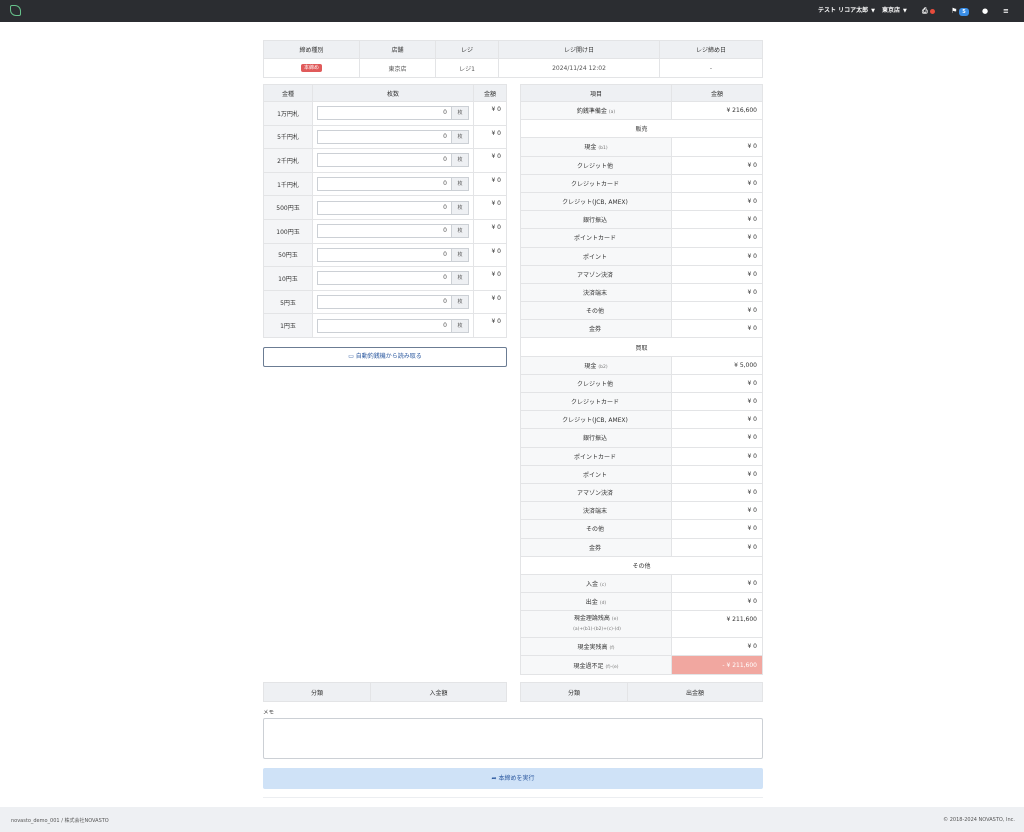  Describe the element at coordinates (288, 231) in the screenshot. I see `denomination-label: 100円玉` at that location.